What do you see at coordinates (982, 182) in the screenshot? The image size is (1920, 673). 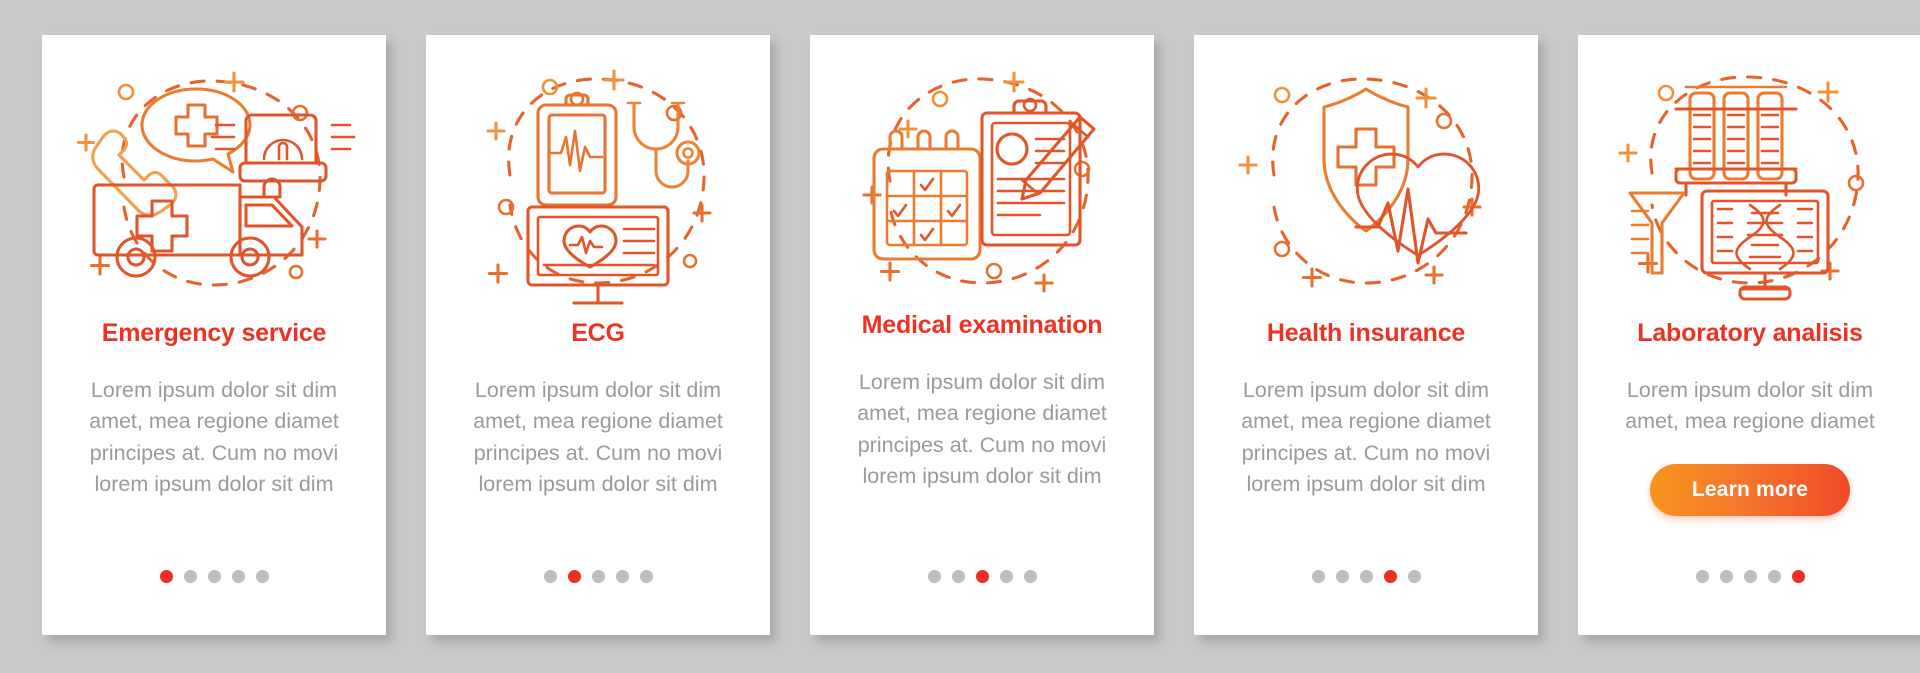 I see `calendar-clipboard-pen-icon` at bounding box center [982, 182].